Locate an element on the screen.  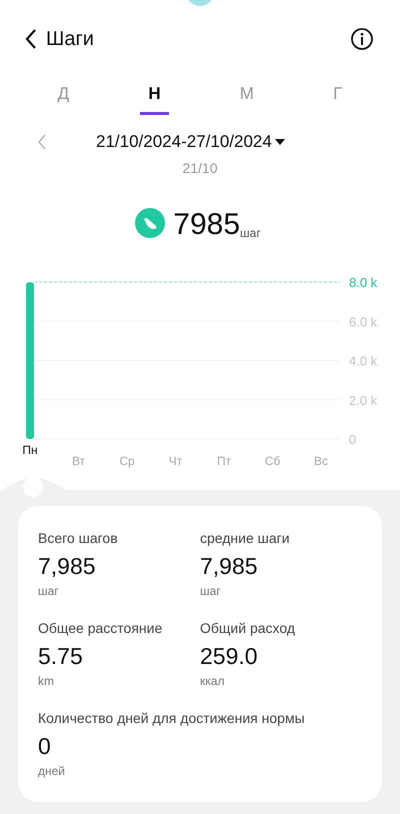
stat-label: Количество дней для достижения нормы is located at coordinates (171, 718).